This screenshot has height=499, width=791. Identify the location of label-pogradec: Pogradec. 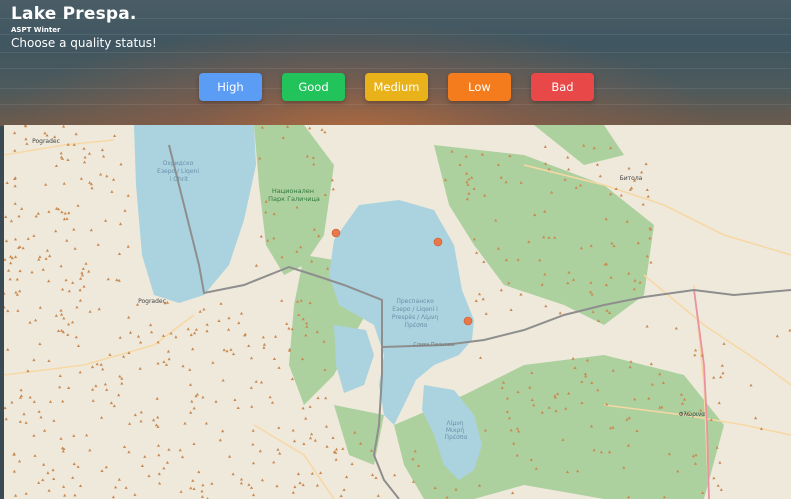
(152, 301).